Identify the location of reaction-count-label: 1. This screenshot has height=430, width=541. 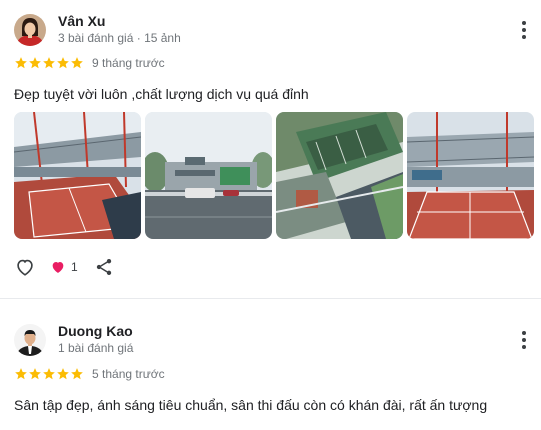
(74, 267).